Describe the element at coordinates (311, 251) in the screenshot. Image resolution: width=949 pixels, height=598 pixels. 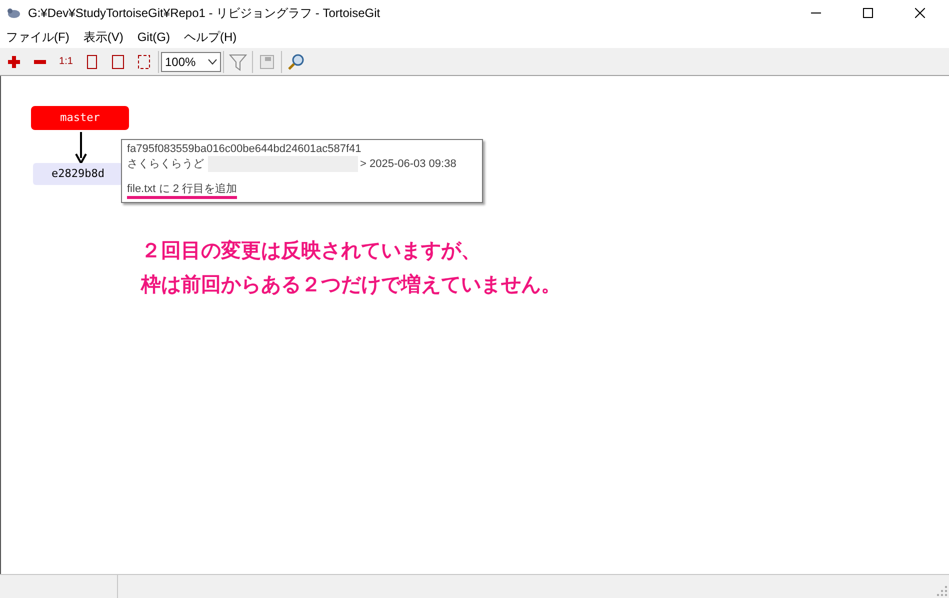
I see `annotation-text: ２回目の変更は反映されていますが、` at that location.